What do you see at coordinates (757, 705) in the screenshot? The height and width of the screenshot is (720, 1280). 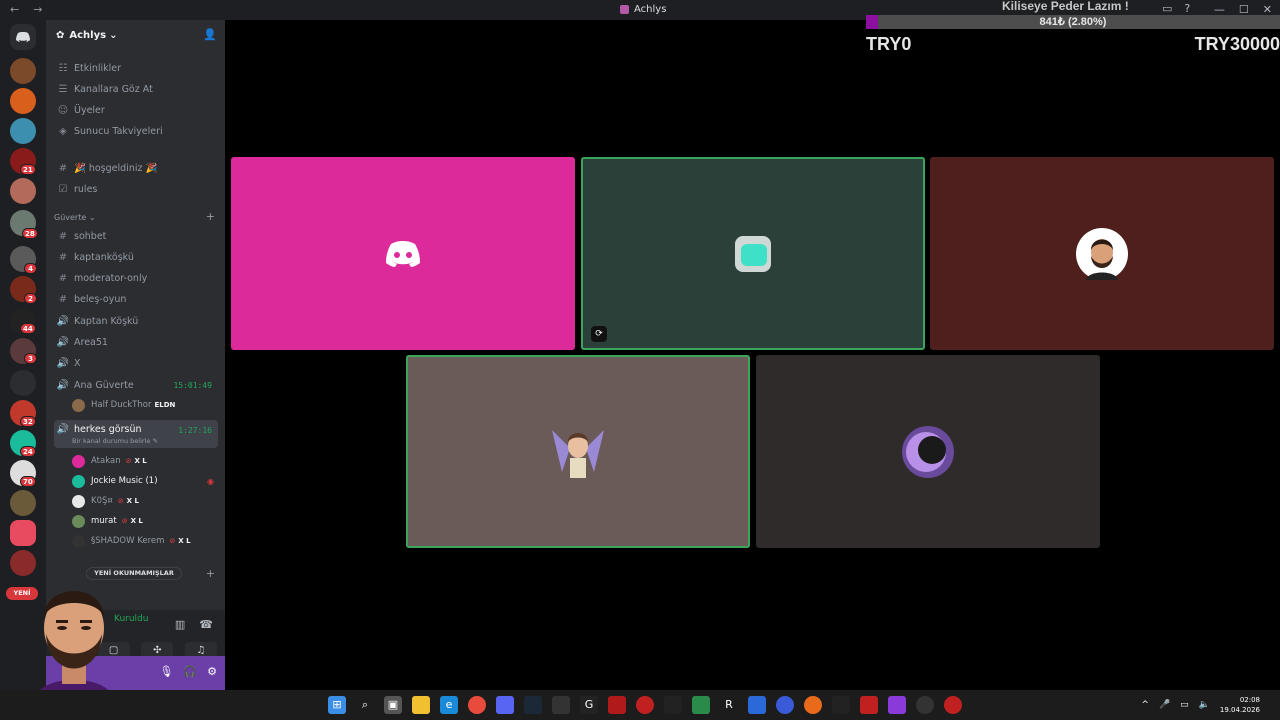 I see `photos-icon` at bounding box center [757, 705].